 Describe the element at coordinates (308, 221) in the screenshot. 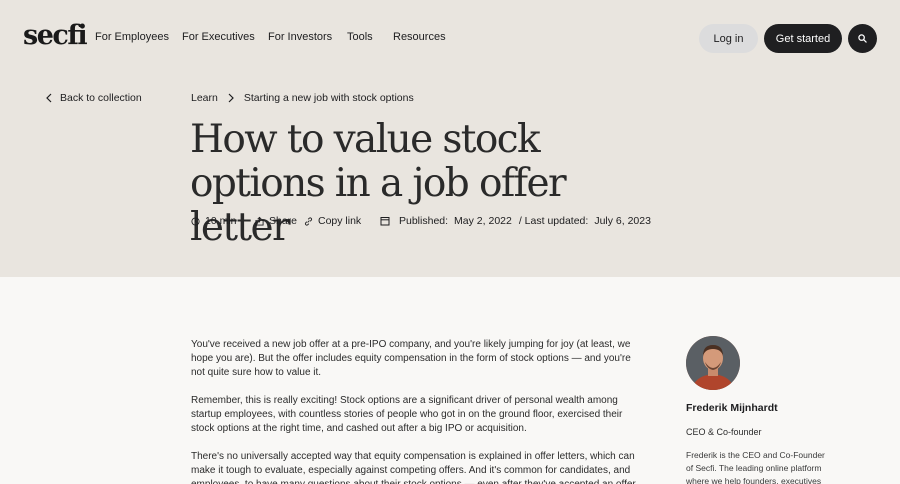

I see `link-icon` at that location.